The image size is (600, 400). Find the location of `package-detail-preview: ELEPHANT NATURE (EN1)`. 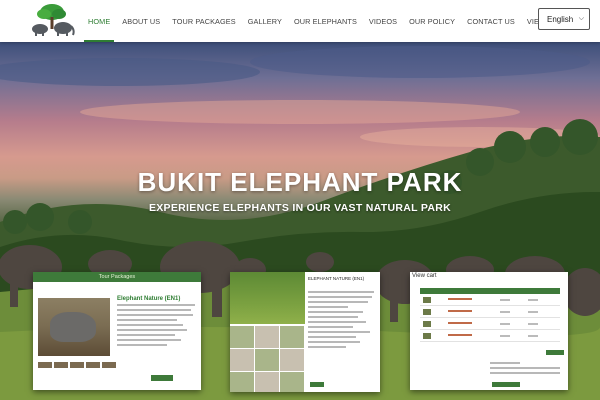

package-detail-preview: ELEPHANT NATURE (EN1) is located at coordinates (305, 332).